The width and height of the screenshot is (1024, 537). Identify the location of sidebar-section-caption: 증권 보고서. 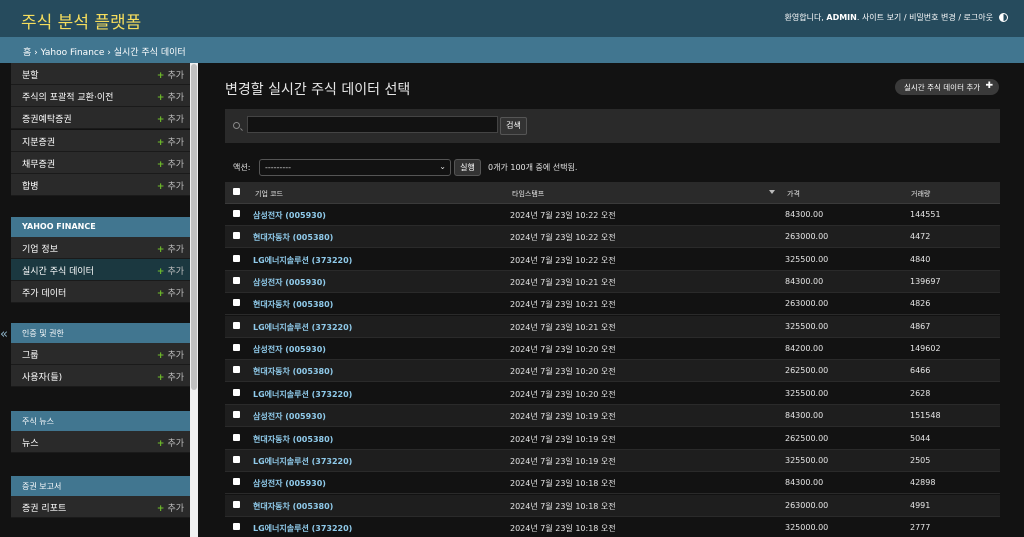
(100, 486).